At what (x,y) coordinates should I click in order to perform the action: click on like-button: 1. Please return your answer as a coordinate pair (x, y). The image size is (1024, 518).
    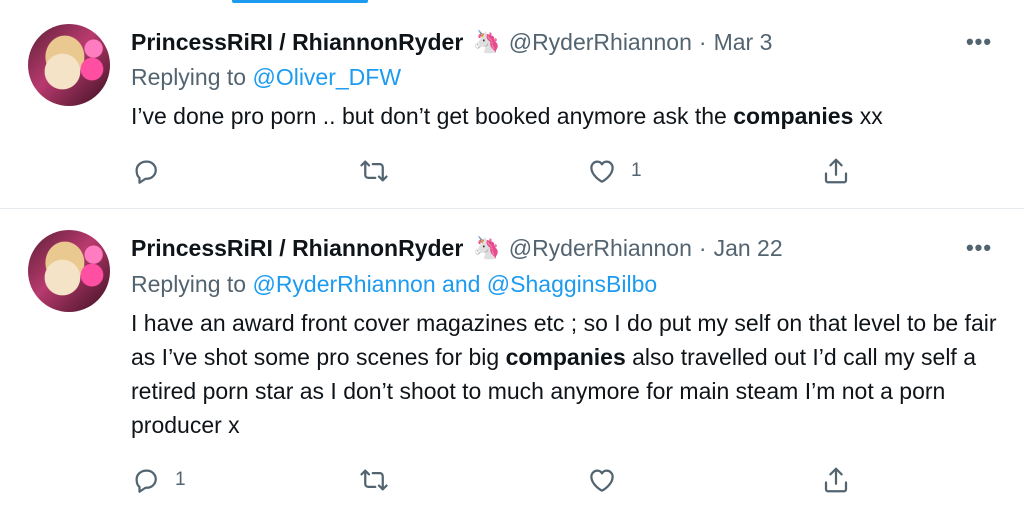
    Looking at the image, I should click on (614, 171).